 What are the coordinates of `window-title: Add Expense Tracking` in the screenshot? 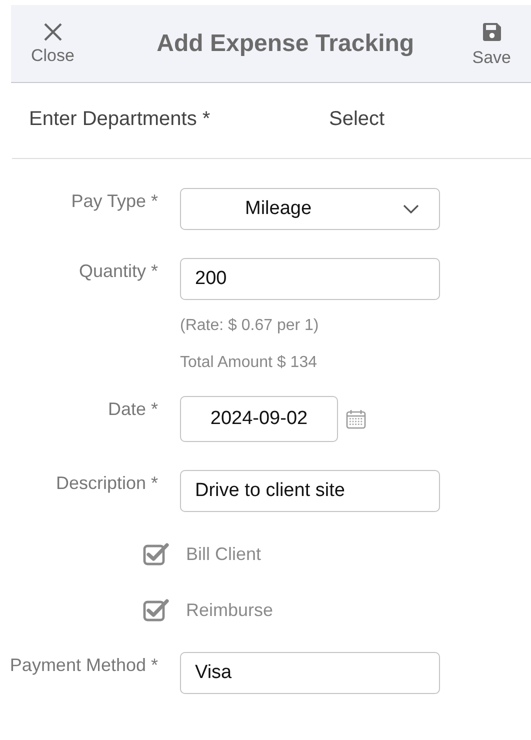 It's located at (285, 44).